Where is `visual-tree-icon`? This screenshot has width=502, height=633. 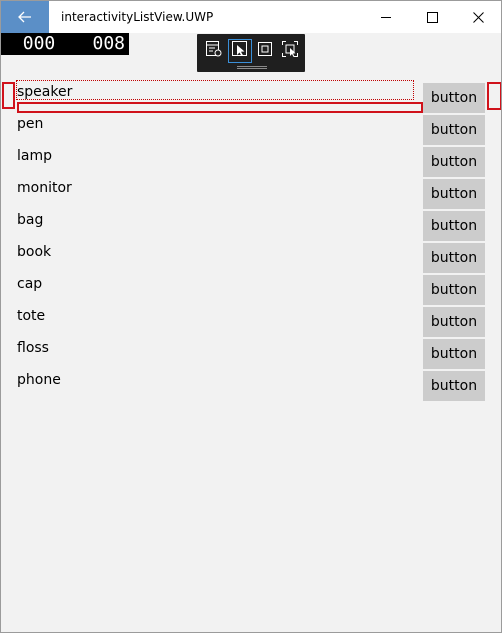 visual-tree-icon is located at coordinates (214, 51).